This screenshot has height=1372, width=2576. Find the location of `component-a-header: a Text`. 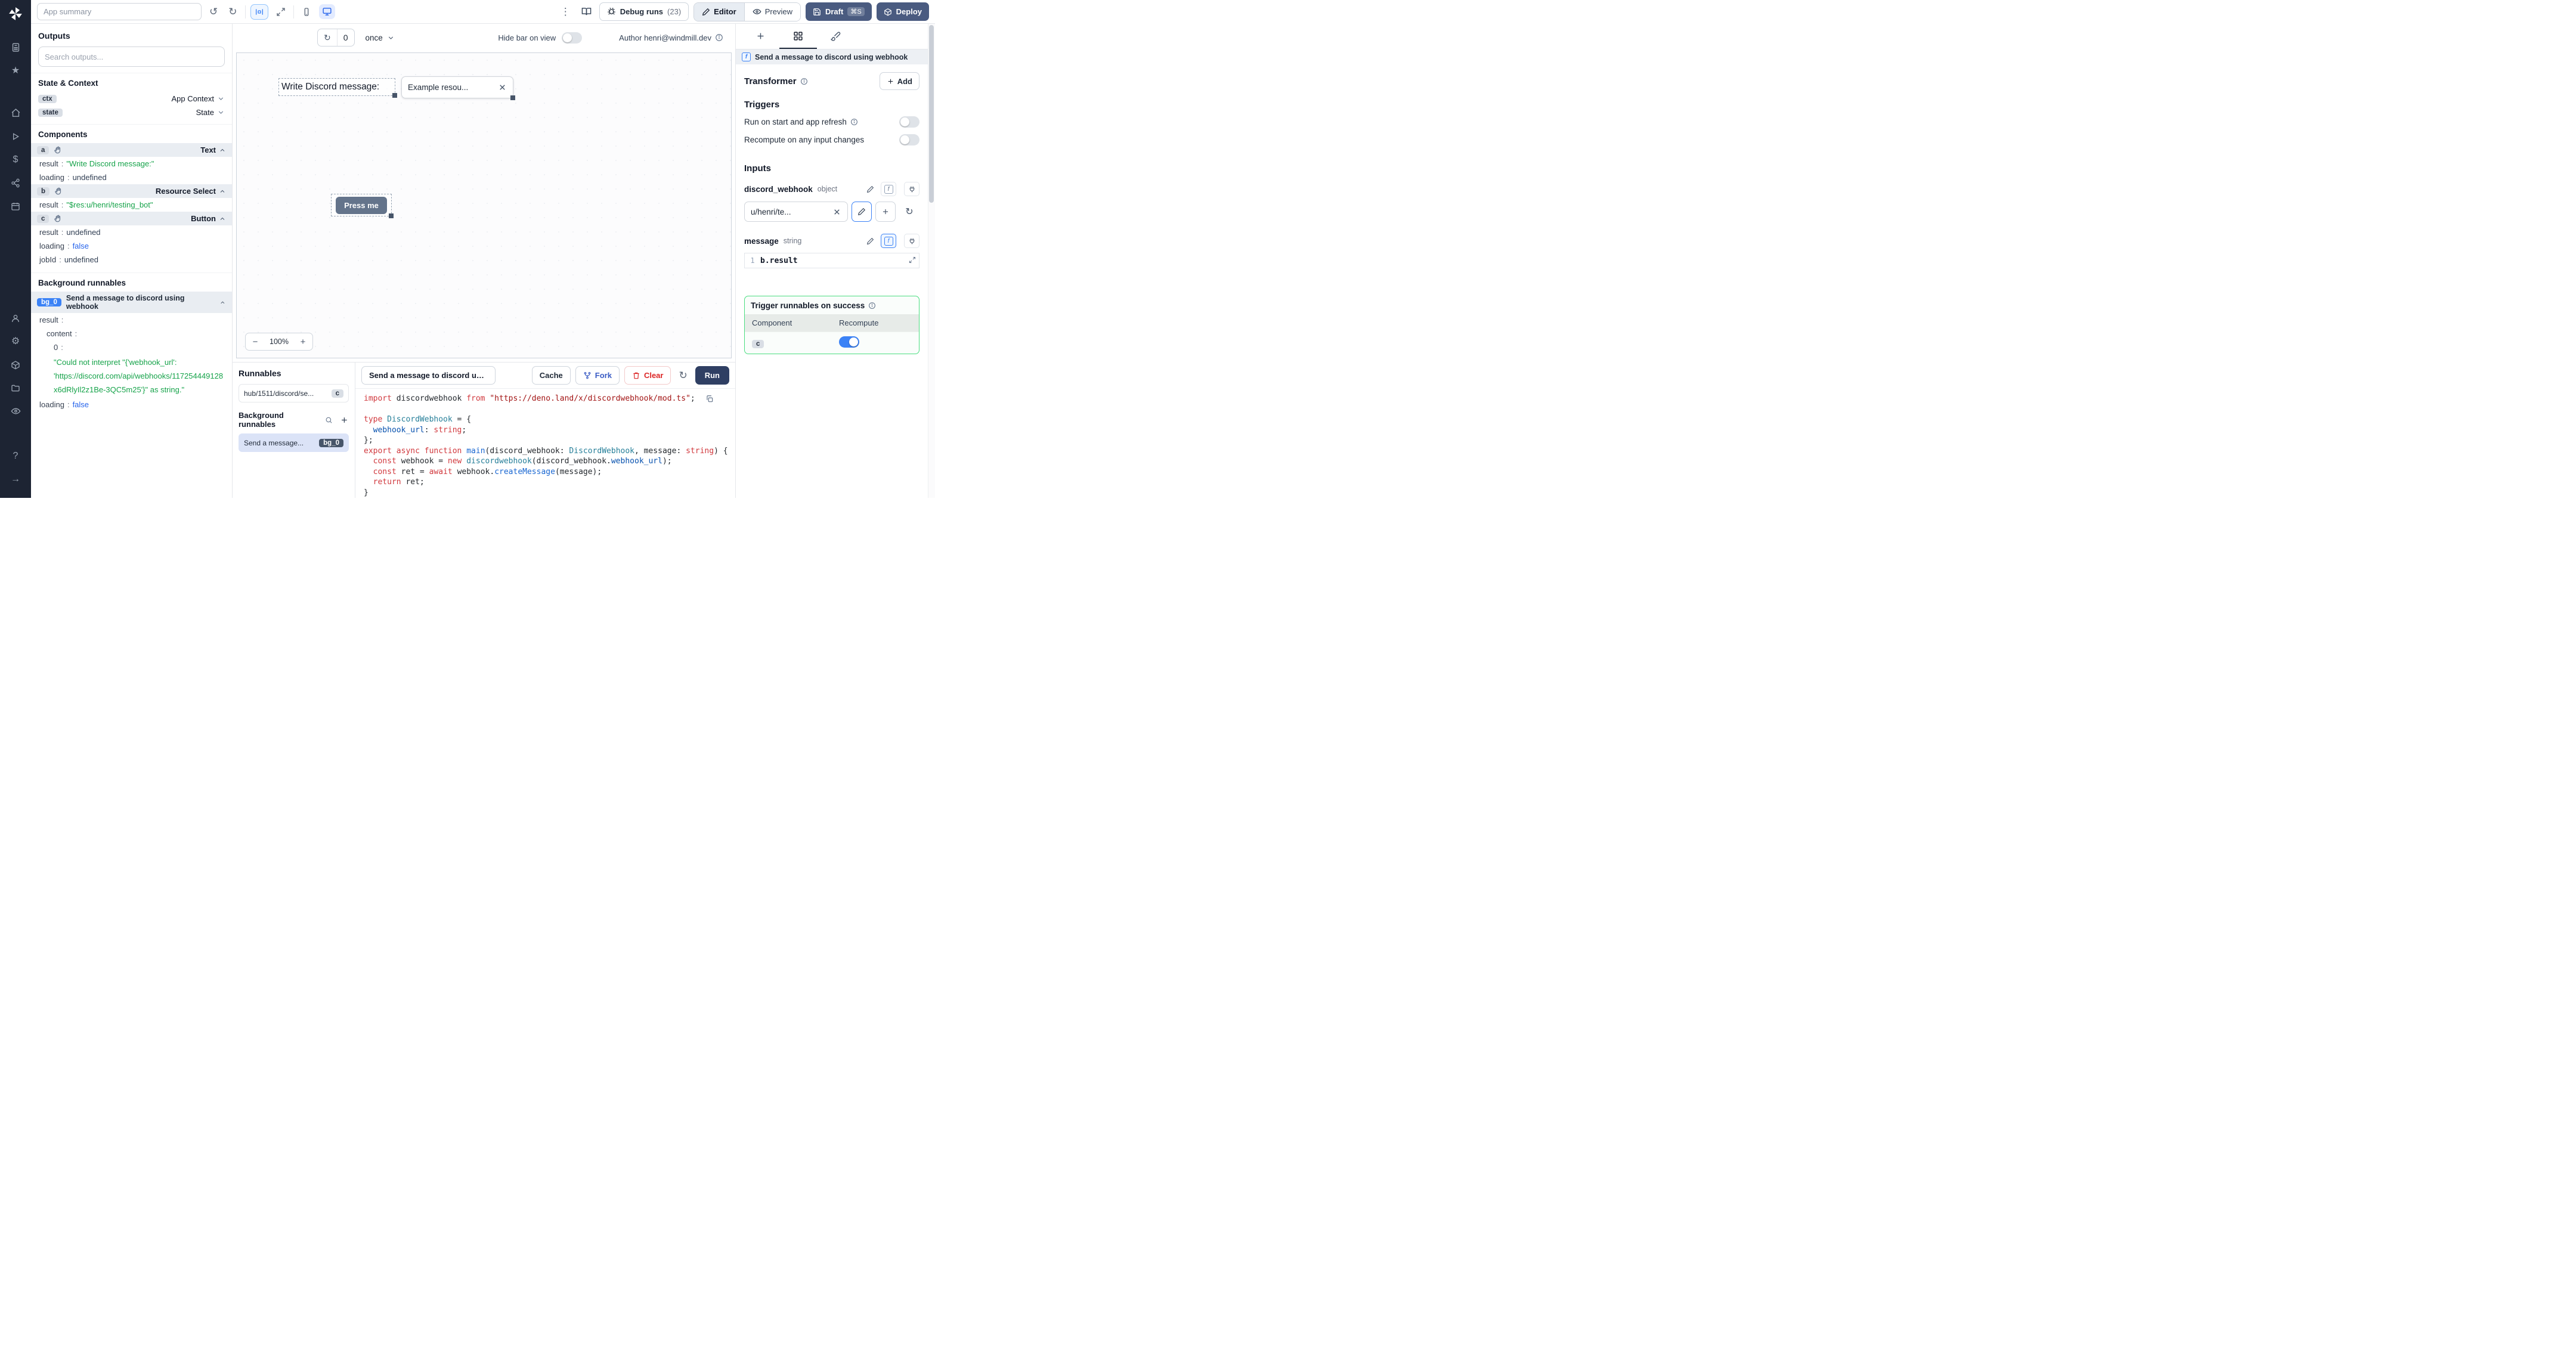

component-a-header: a Text is located at coordinates (132, 150).